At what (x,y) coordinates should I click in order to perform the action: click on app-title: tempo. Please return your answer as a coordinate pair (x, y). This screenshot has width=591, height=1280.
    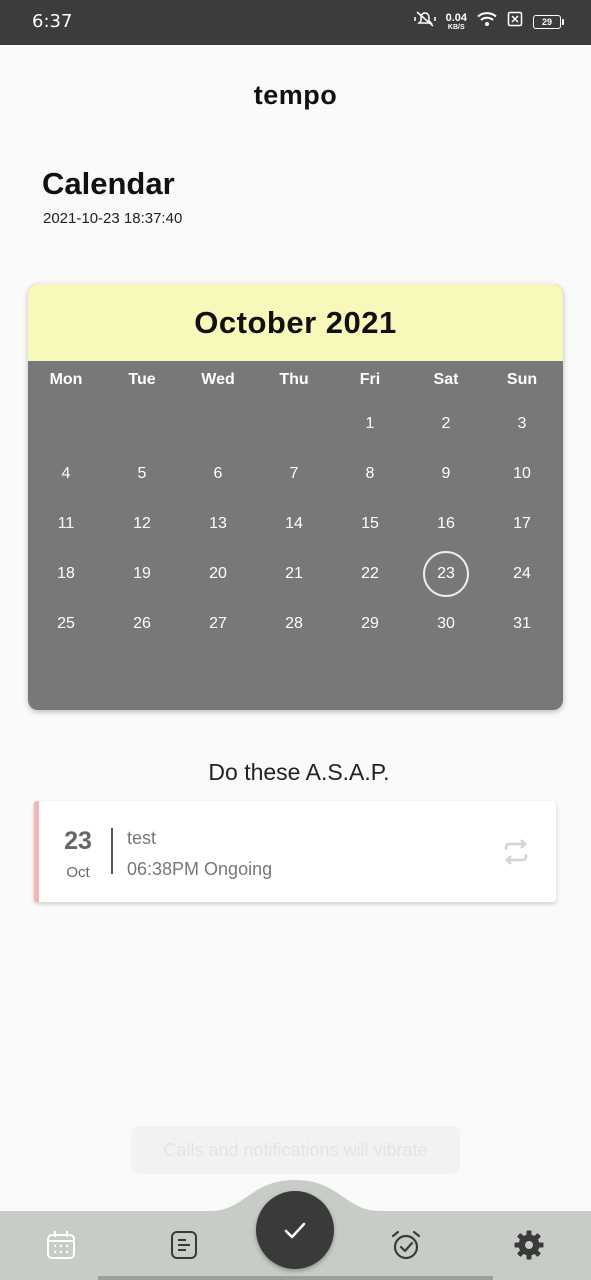
    Looking at the image, I should click on (295, 95).